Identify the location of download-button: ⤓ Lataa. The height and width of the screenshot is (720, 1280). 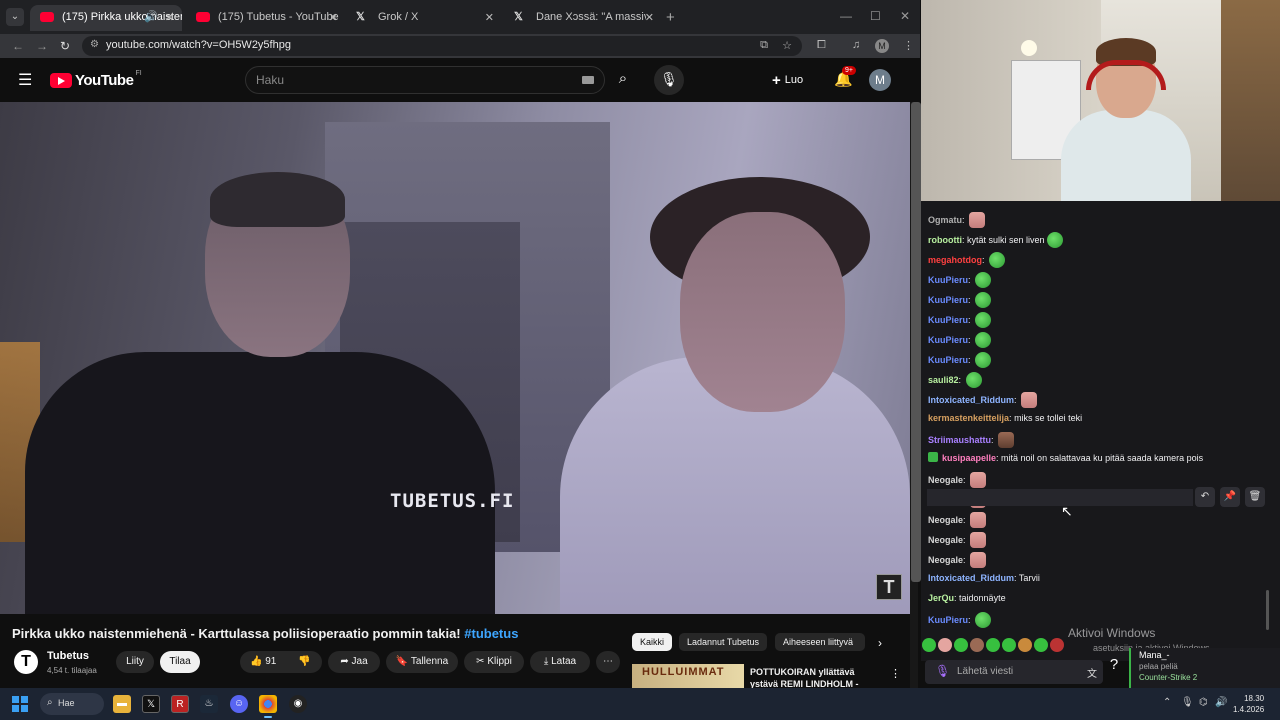
(560, 662).